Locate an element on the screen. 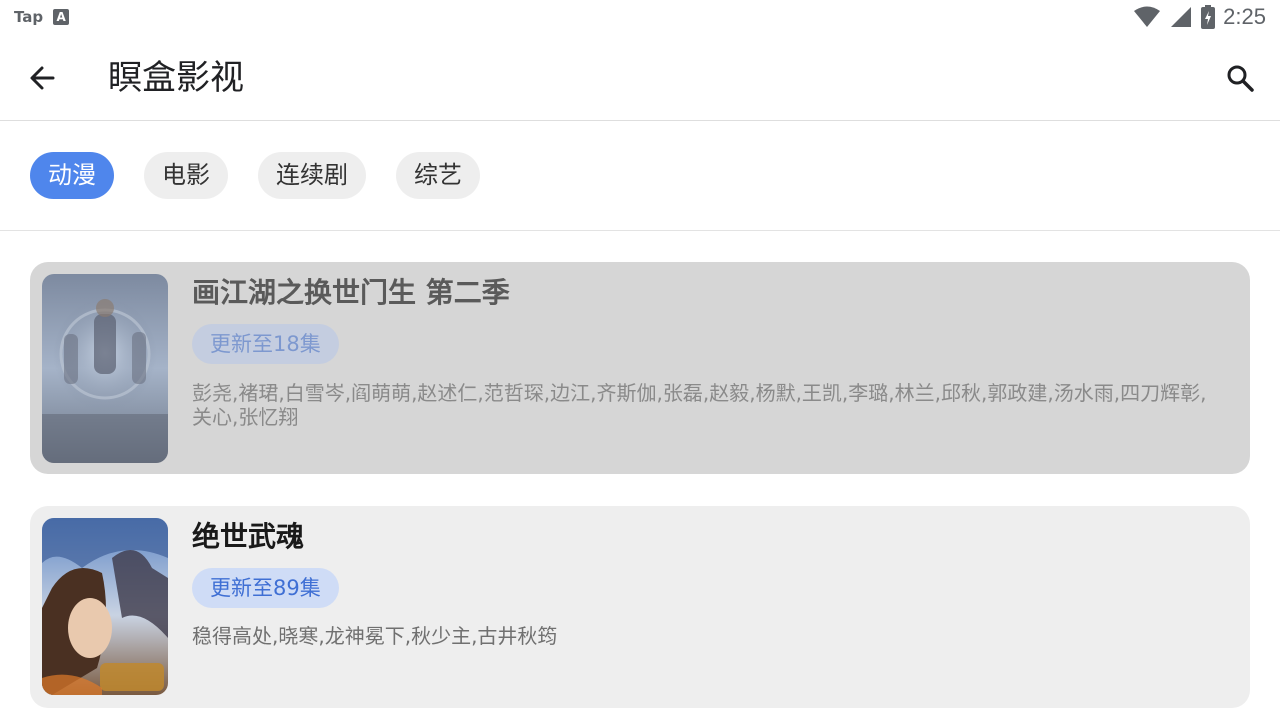 This screenshot has height=720, width=1280. battery-charging-icon is located at coordinates (1208, 17).